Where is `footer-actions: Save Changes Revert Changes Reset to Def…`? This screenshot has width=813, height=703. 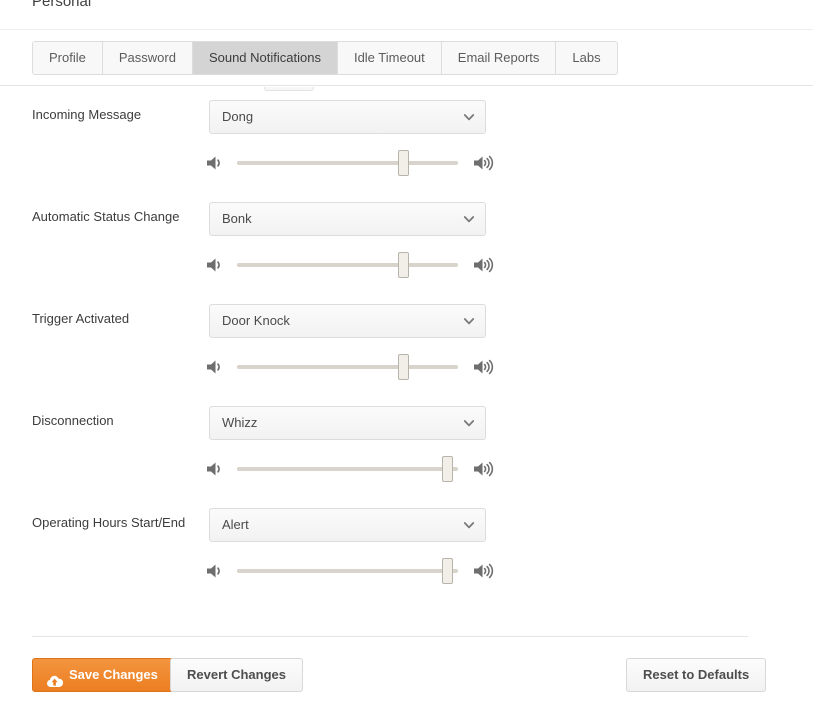
footer-actions: Save Changes Revert Changes Reset to Def… is located at coordinates (406, 679).